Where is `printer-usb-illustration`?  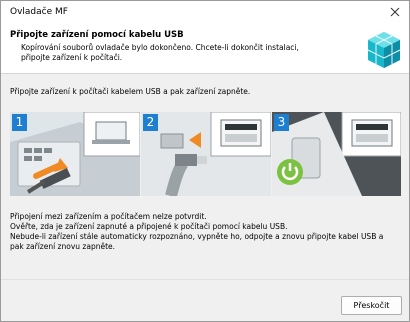 printer-usb-illustration is located at coordinates (206, 154).